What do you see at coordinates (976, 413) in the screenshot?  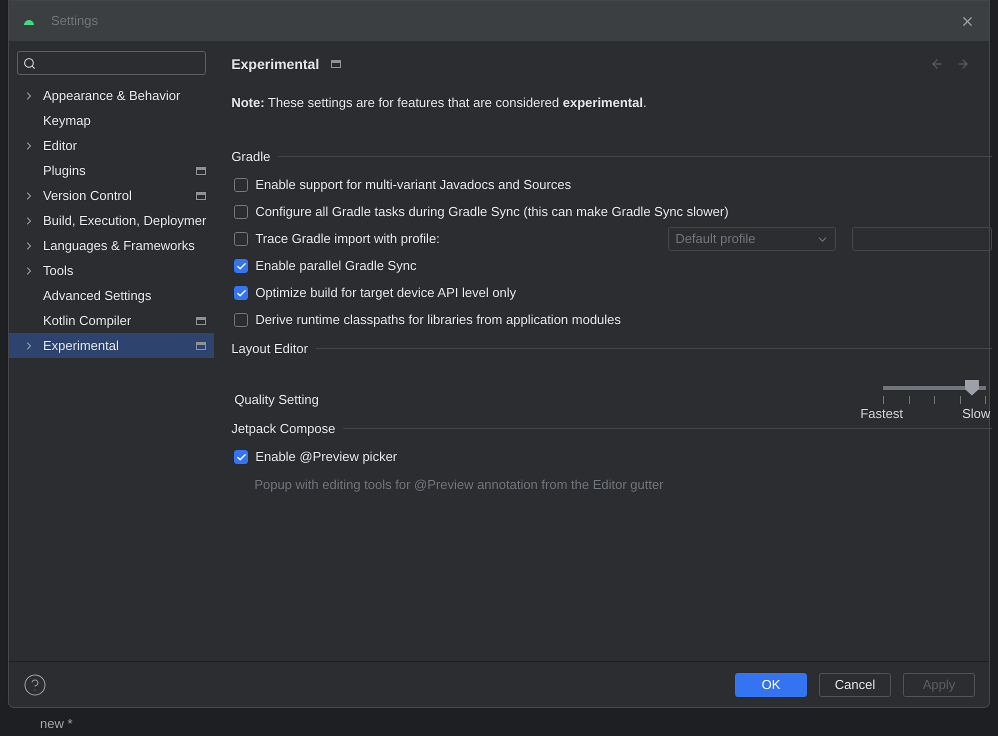 I see `slider-max-label: Slow` at bounding box center [976, 413].